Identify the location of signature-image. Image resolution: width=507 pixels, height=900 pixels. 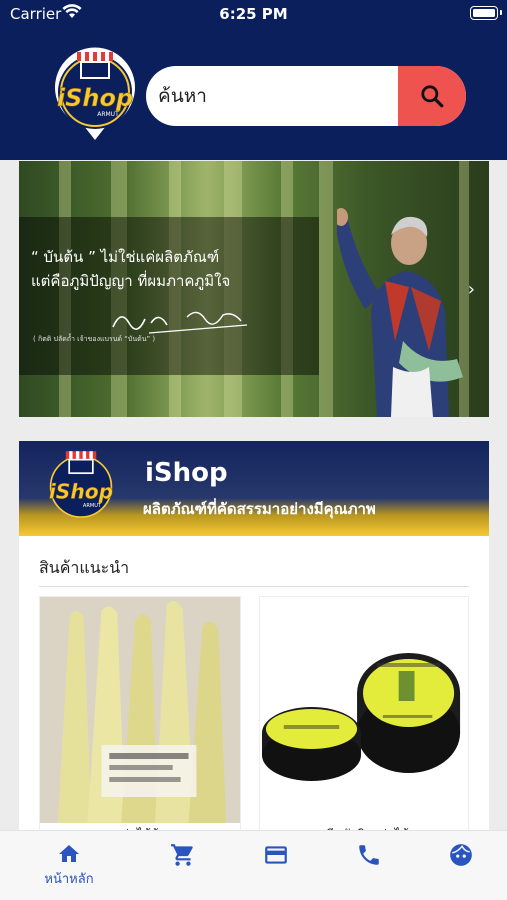
(180, 322).